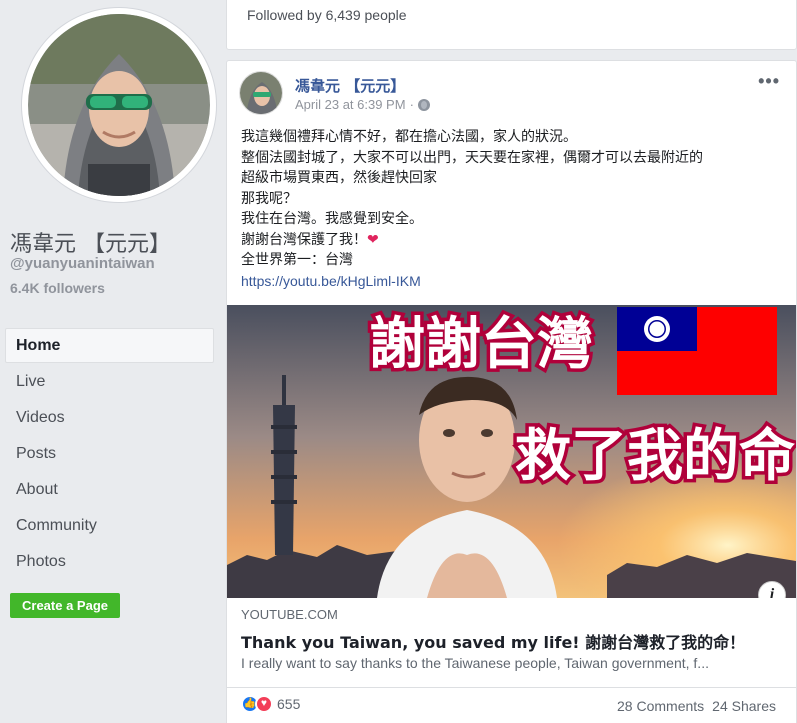  What do you see at coordinates (409, 137) in the screenshot?
I see `post-line: 我這幾個禮拜心情不好，都在擔心法國，家人的狀況。` at bounding box center [409, 137].